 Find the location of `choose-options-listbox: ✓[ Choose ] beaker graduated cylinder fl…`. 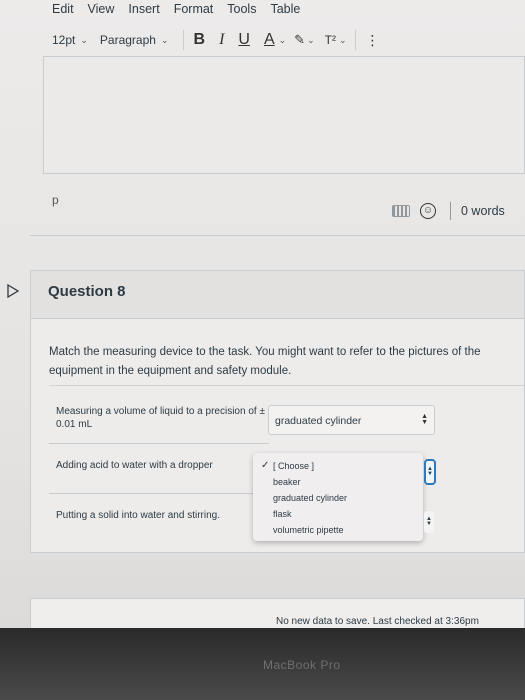

choose-options-listbox: ✓[ Choose ] beaker graduated cylinder fl… is located at coordinates (338, 497).